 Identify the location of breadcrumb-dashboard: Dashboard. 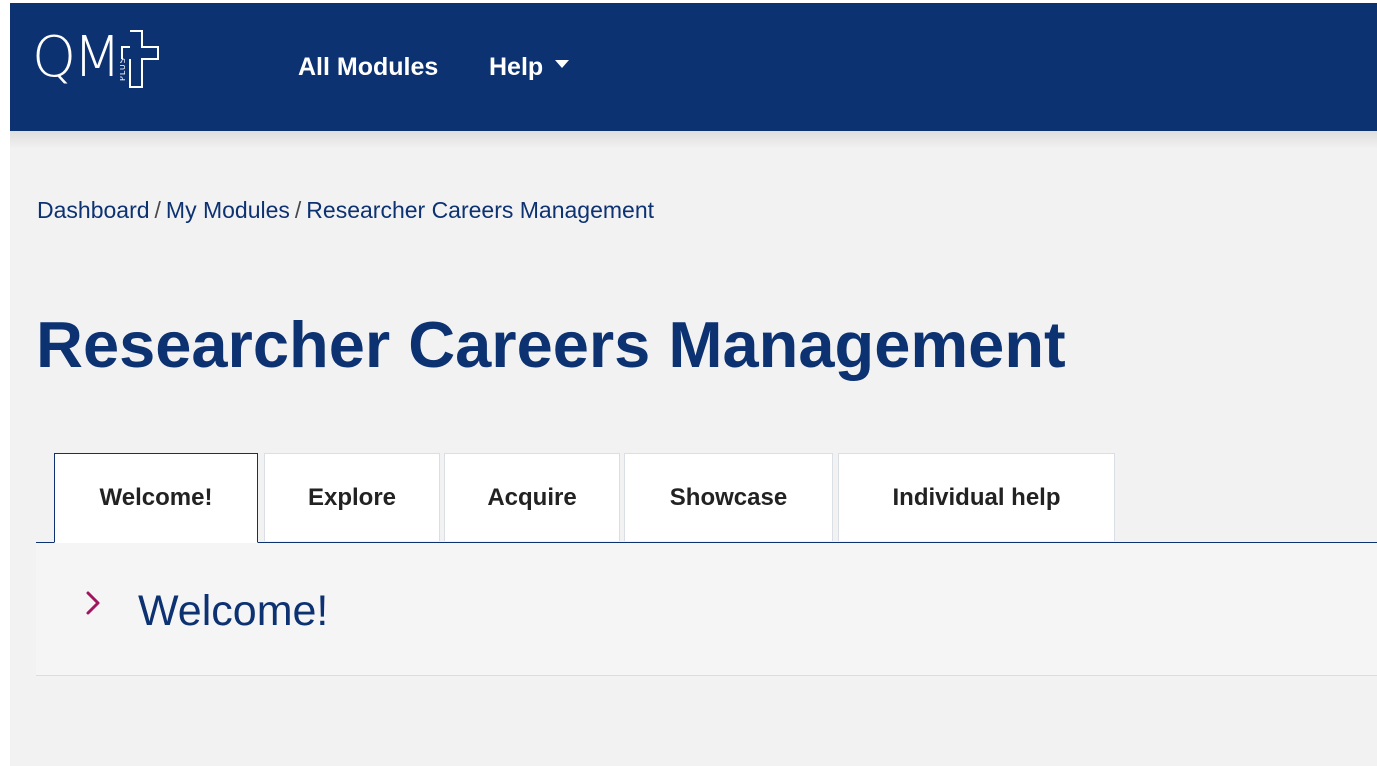
(93, 210).